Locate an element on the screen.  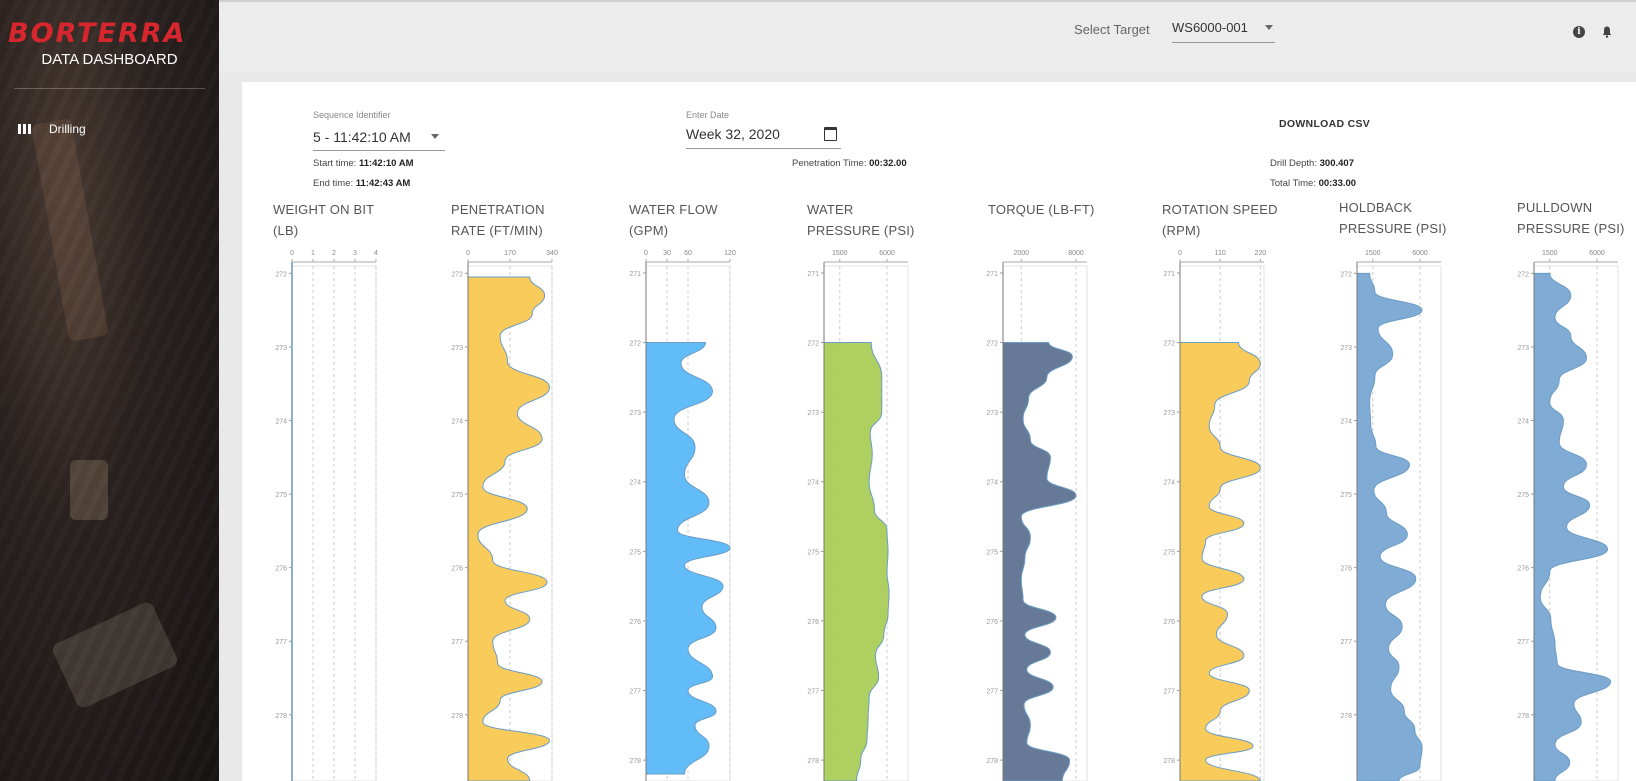
sequence-select-value: 5 - 11:42:10 AM is located at coordinates (362, 137).